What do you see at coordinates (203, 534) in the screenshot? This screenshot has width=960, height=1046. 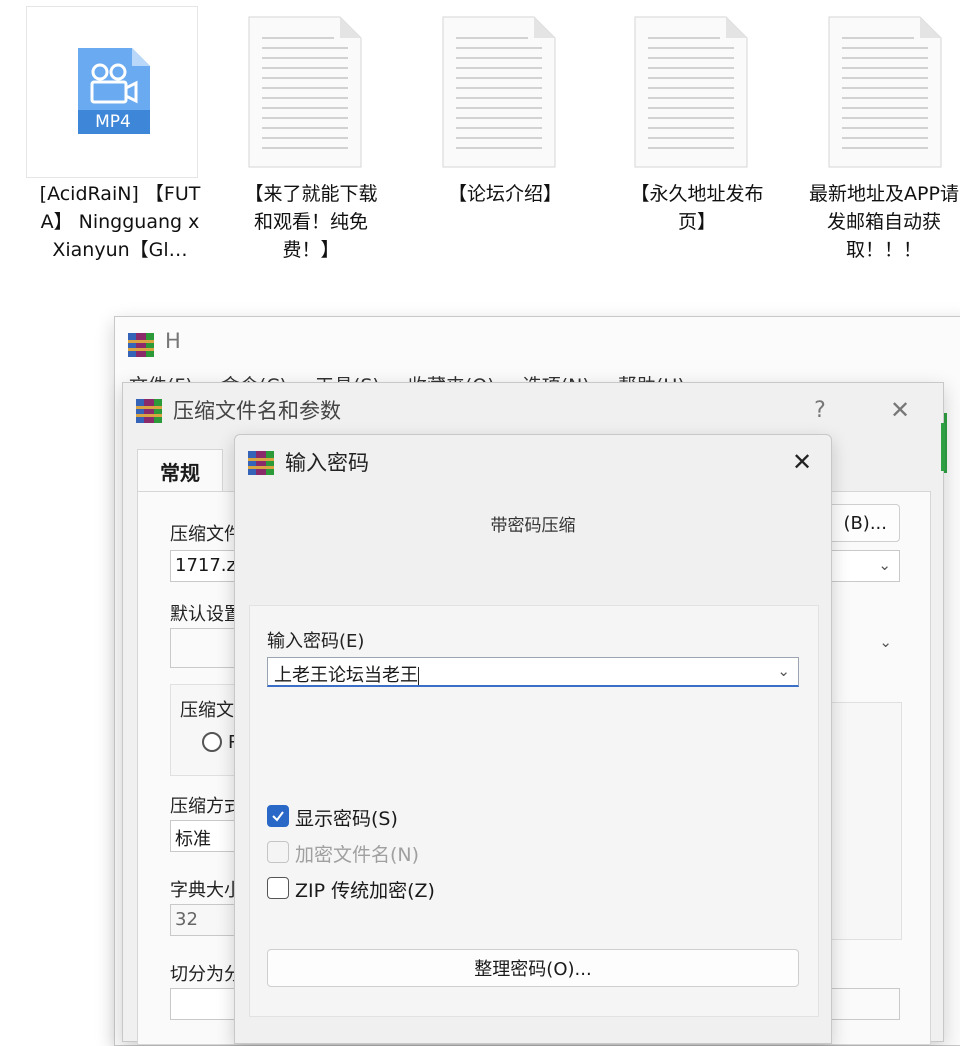 I see `archive-name-label: 压缩文件` at bounding box center [203, 534].